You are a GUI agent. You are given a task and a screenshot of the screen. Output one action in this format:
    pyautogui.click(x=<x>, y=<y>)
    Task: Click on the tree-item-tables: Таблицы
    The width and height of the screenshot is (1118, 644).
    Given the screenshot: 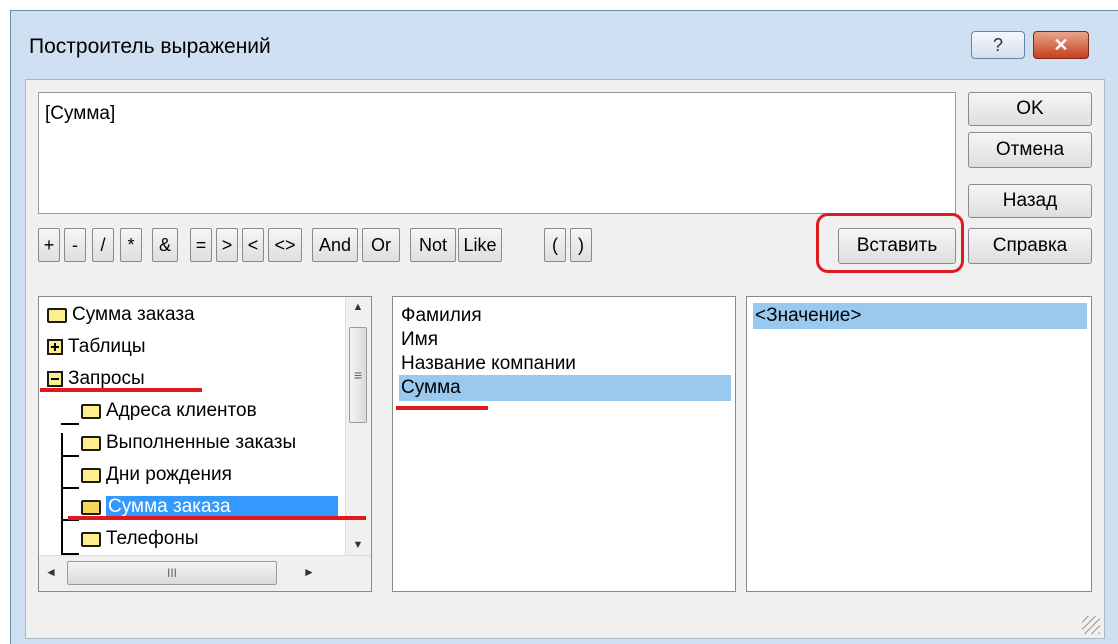 What is the action you would take?
    pyautogui.click(x=96, y=347)
    